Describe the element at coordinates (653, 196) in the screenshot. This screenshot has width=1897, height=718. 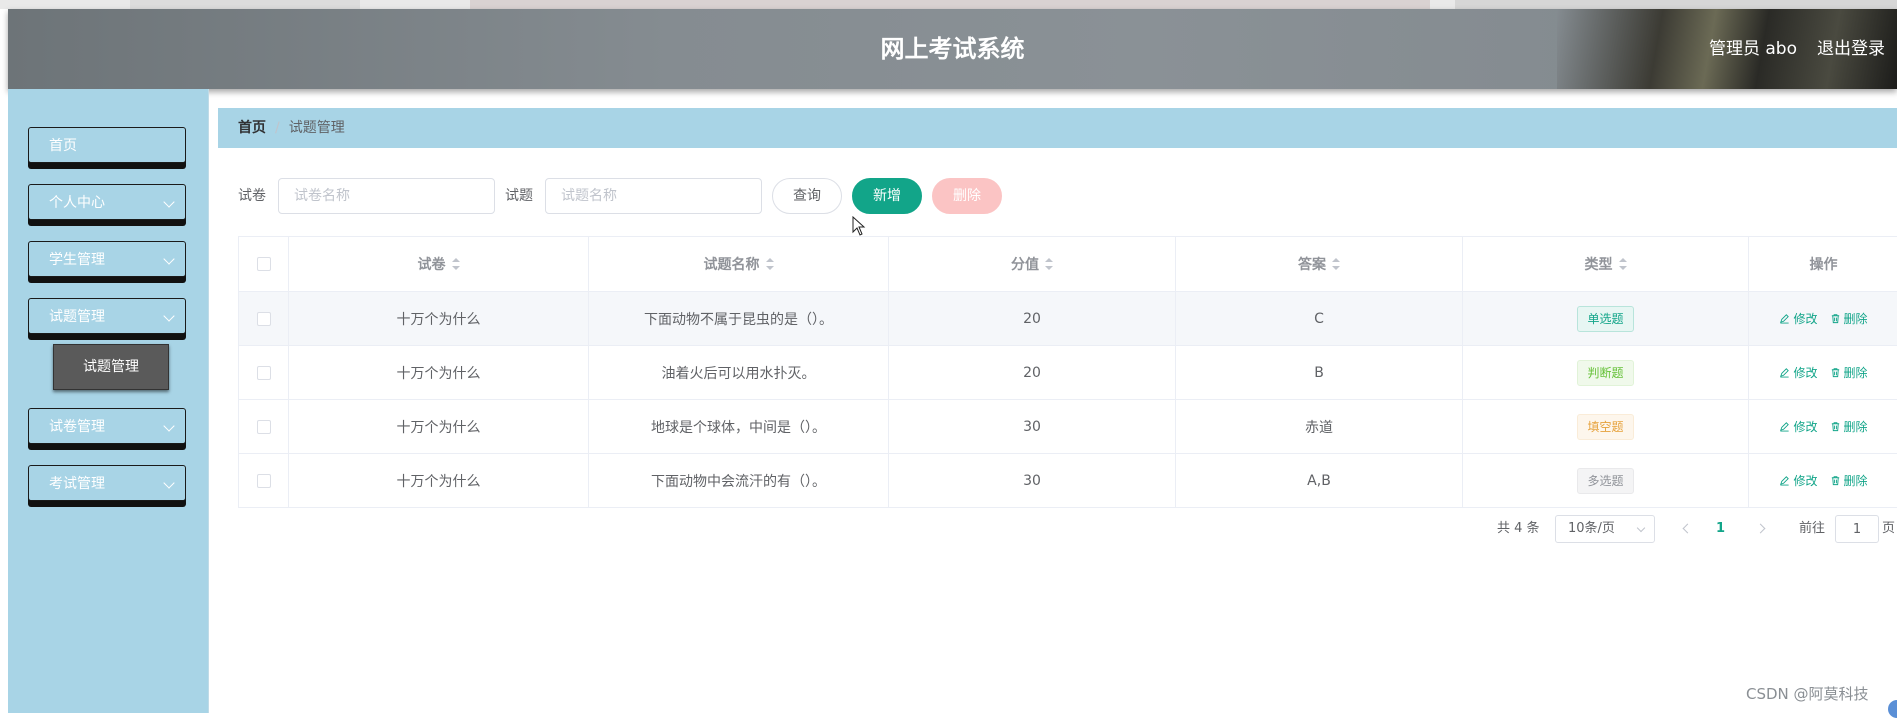
I see `question-name-input` at that location.